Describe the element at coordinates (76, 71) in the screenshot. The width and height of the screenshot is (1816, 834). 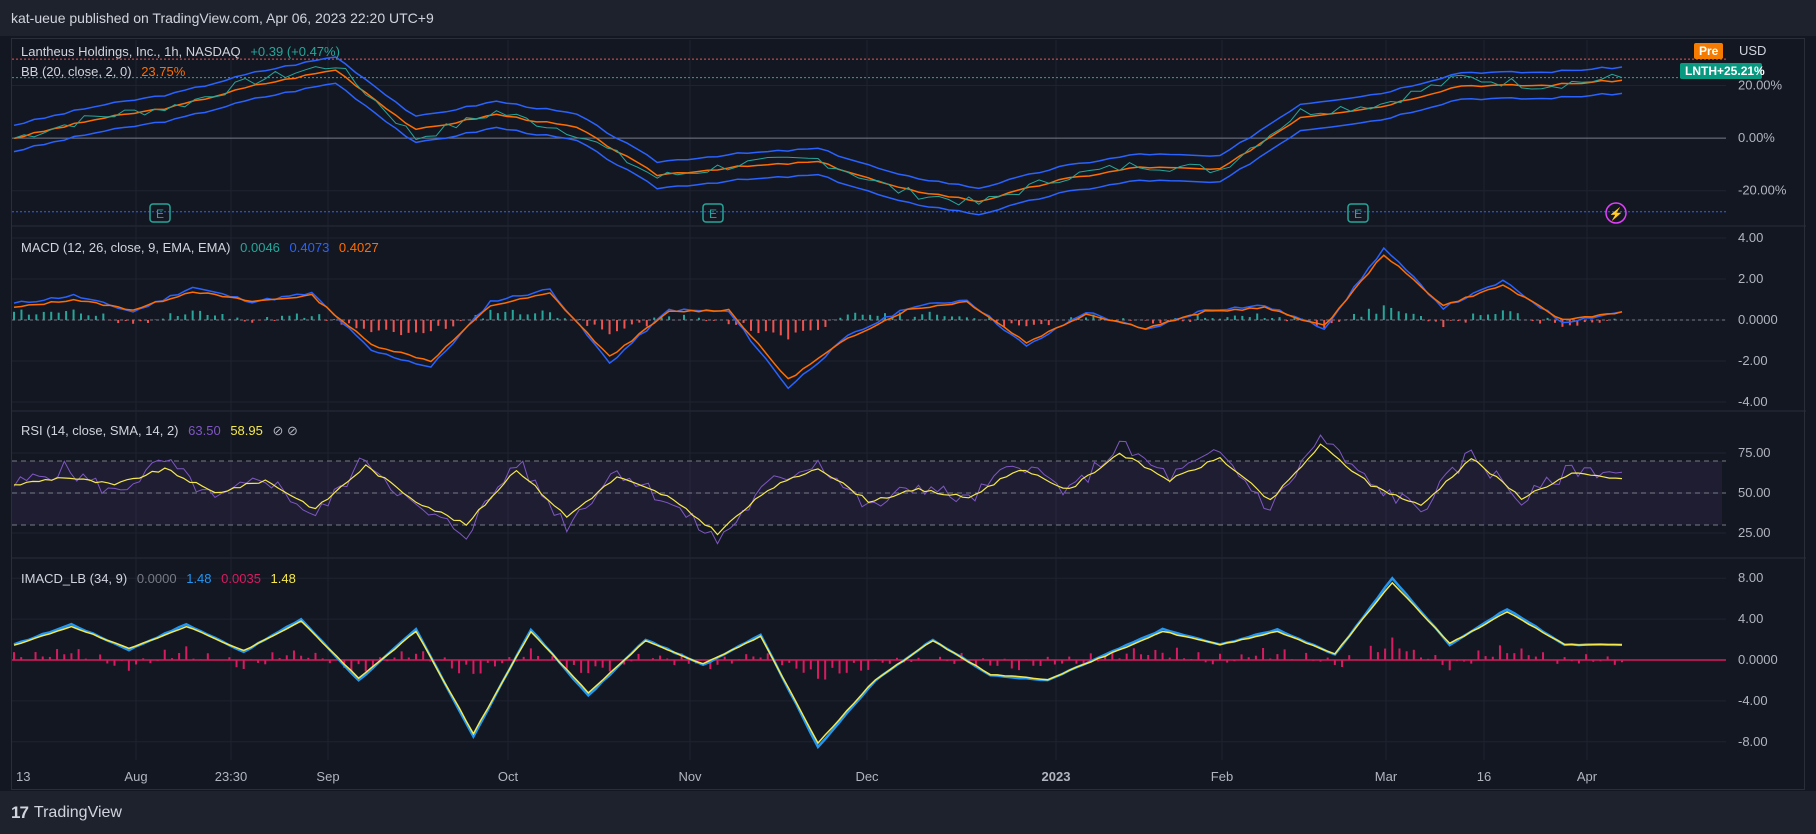
I see `bb-label: BB (20, close, 2, 0)` at that location.